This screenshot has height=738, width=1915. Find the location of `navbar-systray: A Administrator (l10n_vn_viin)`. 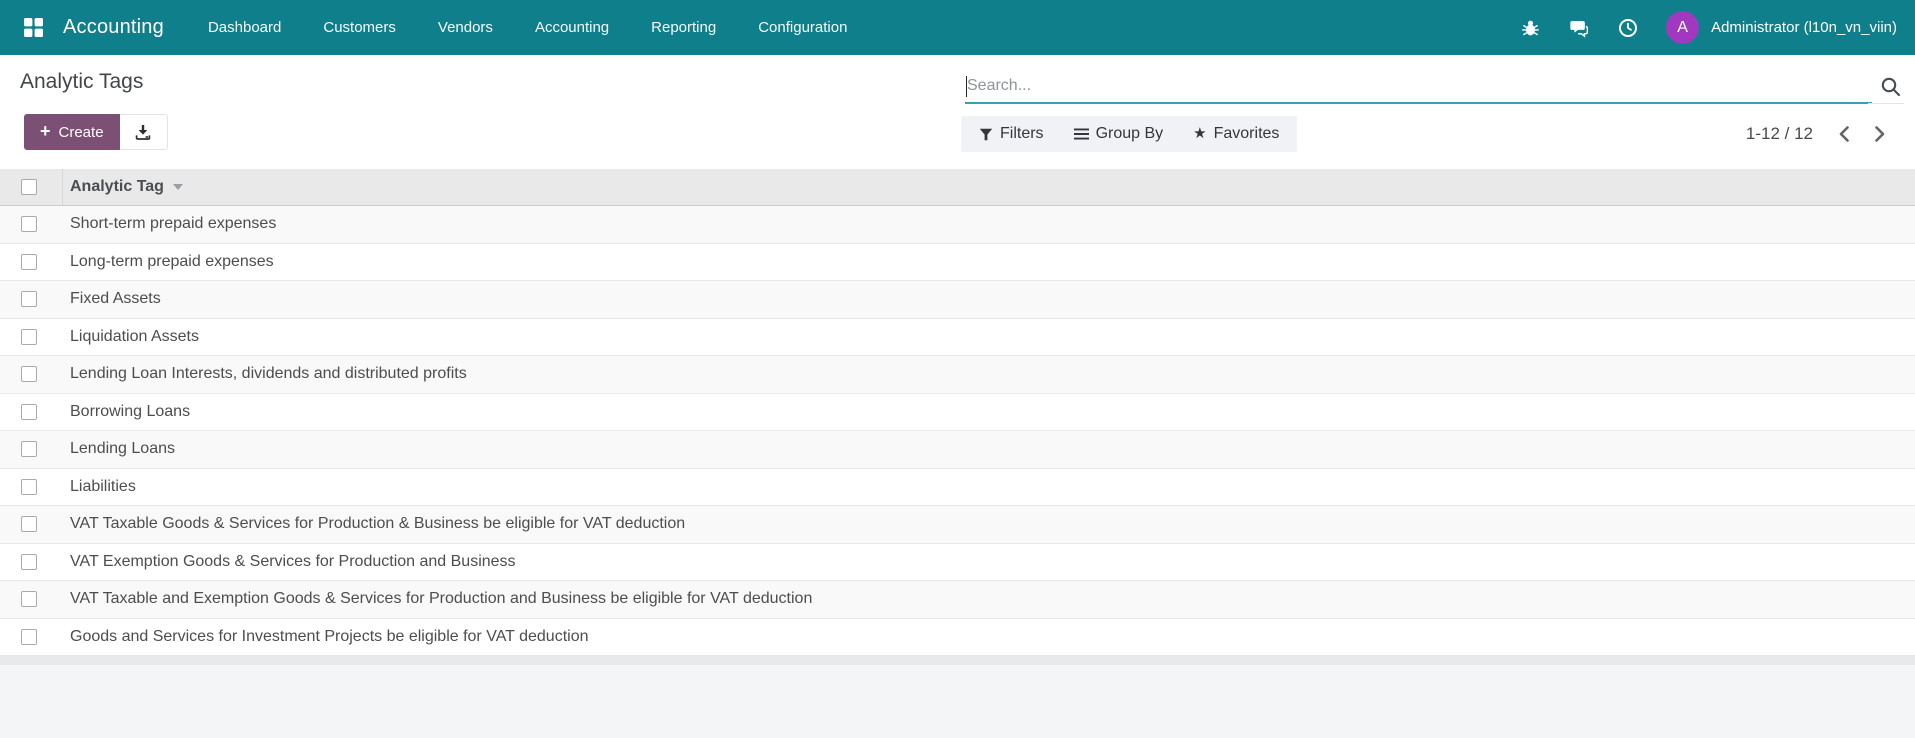

navbar-systray: A Administrator (l10n_vn_viin) is located at coordinates (1708, 27).